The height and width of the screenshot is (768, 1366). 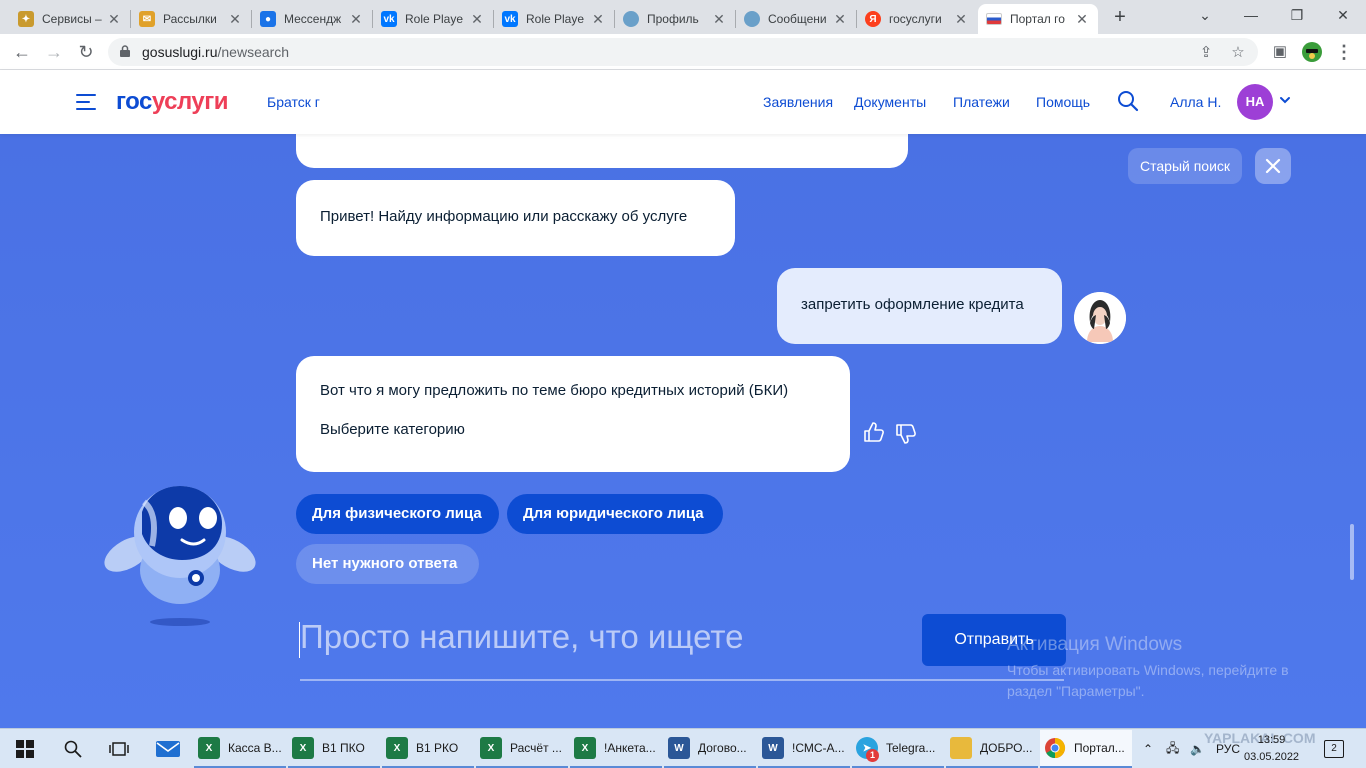 What do you see at coordinates (994, 19) in the screenshot?
I see `russia-flag-icon` at bounding box center [994, 19].